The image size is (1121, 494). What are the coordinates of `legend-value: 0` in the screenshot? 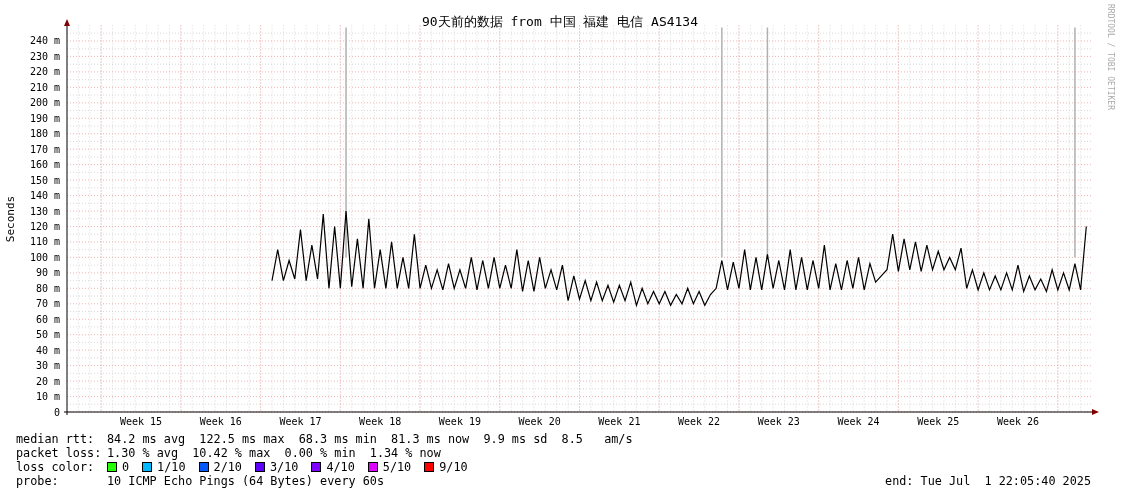 It's located at (126, 467).